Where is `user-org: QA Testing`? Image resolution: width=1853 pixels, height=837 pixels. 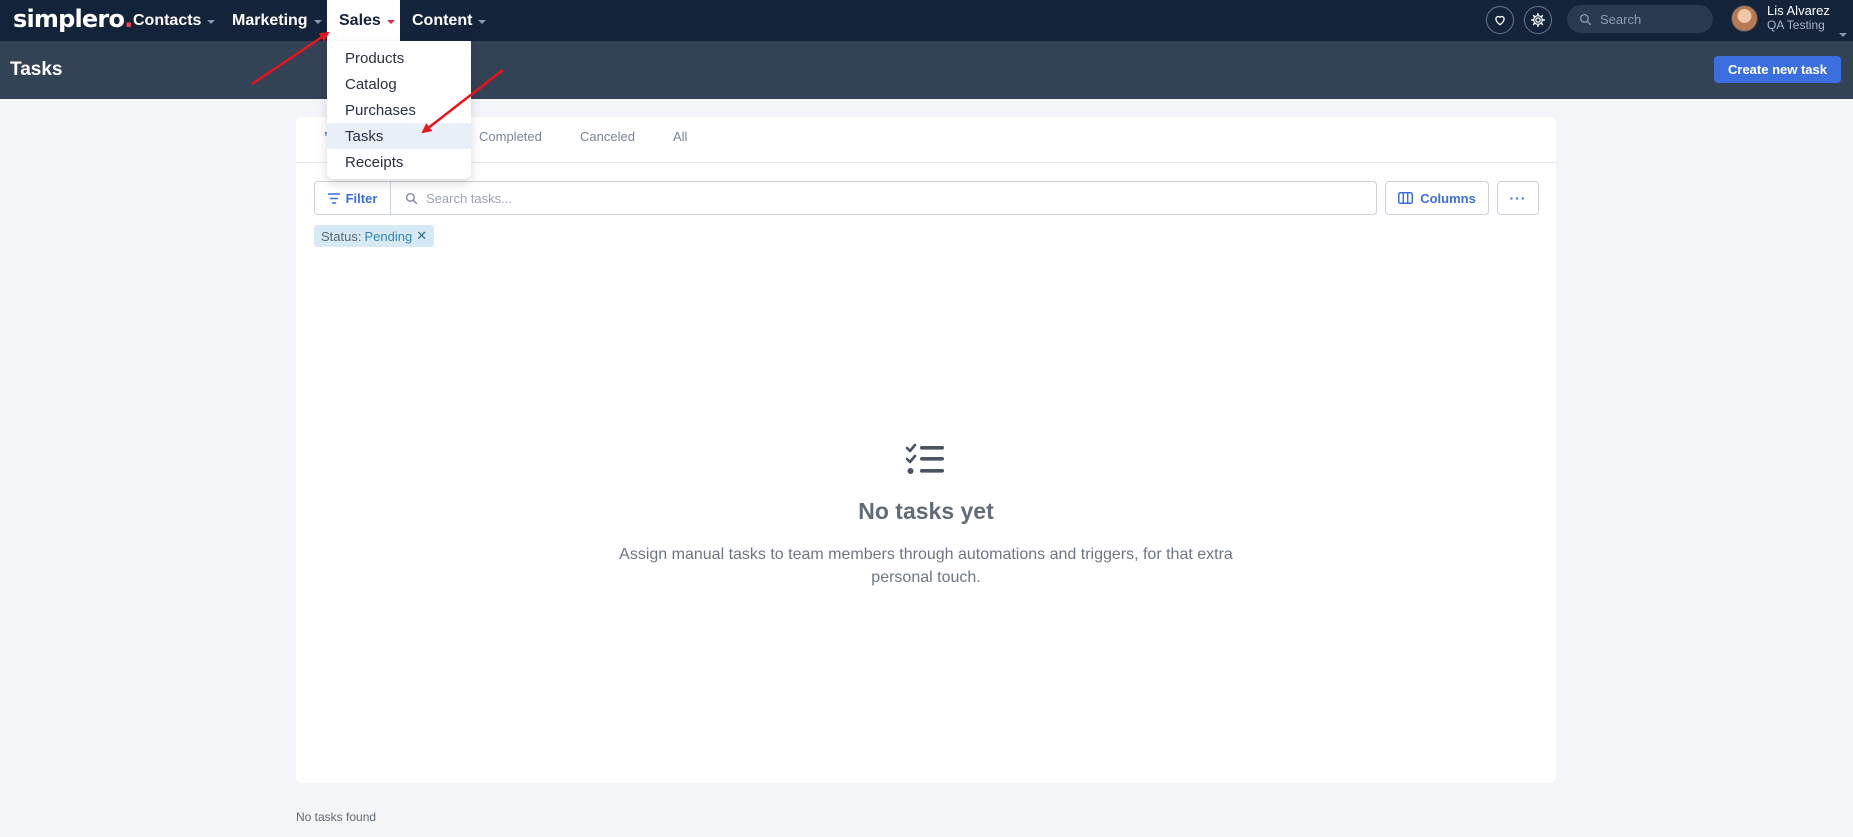 user-org: QA Testing is located at coordinates (1796, 25).